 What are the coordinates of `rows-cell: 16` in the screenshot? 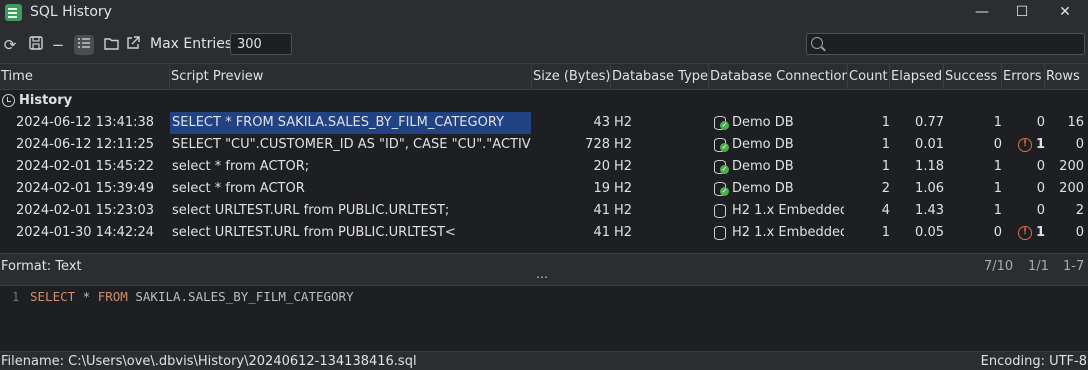 It's located at (1075, 122).